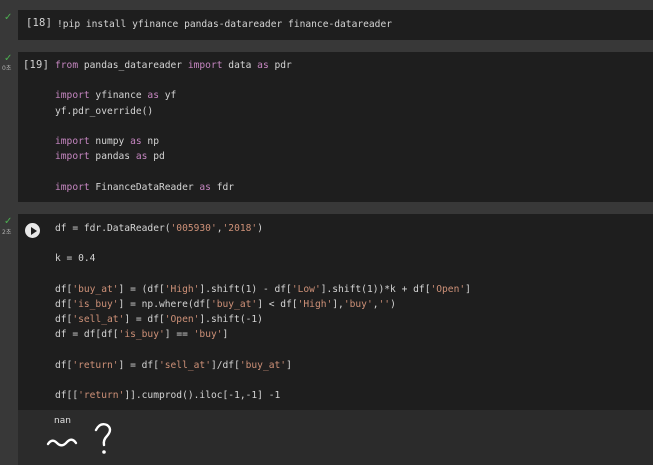 The image size is (653, 465). I want to click on cell-20-gutter: ✓ 2초, so click(9, 313).